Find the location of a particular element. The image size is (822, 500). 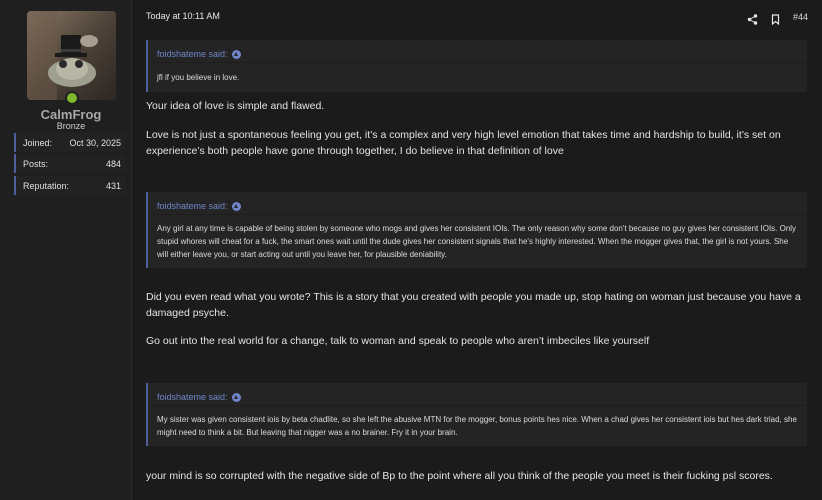

stat-label: Joined: is located at coordinates (38, 143).